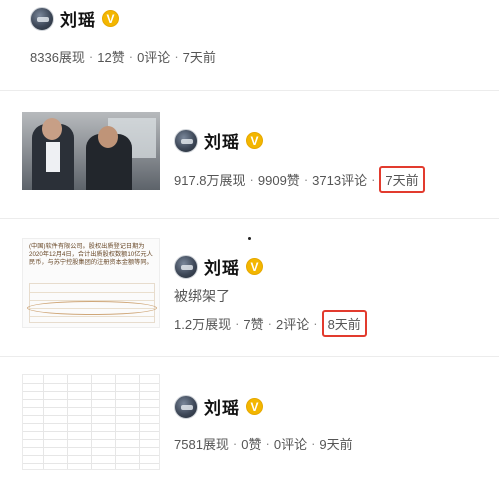 The height and width of the screenshot is (486, 499). What do you see at coordinates (293, 324) in the screenshot?
I see `comments-count: 2评论` at bounding box center [293, 324].